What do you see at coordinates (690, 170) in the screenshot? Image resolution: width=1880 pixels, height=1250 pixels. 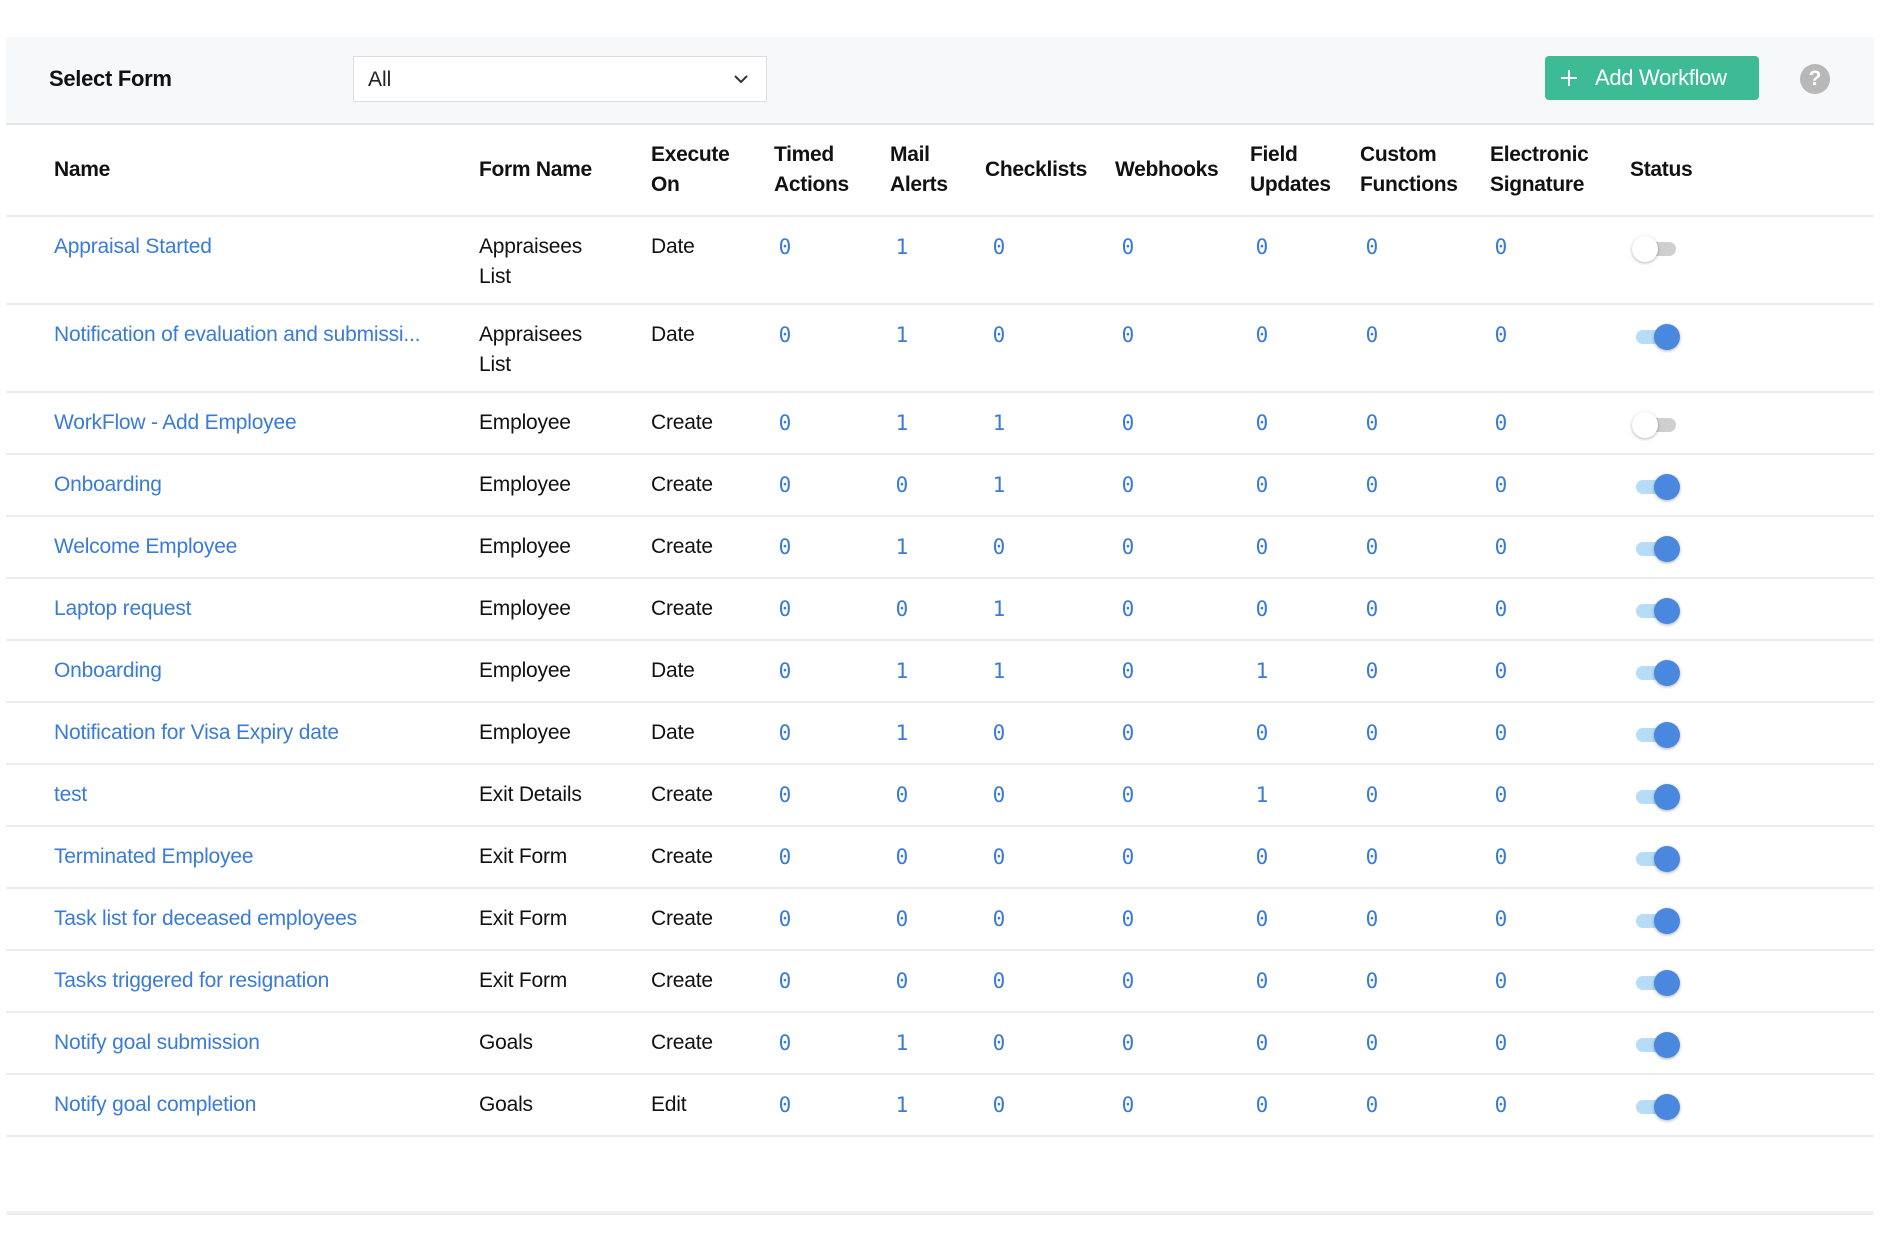 I see `column-header-execute-on: Execute On` at bounding box center [690, 170].